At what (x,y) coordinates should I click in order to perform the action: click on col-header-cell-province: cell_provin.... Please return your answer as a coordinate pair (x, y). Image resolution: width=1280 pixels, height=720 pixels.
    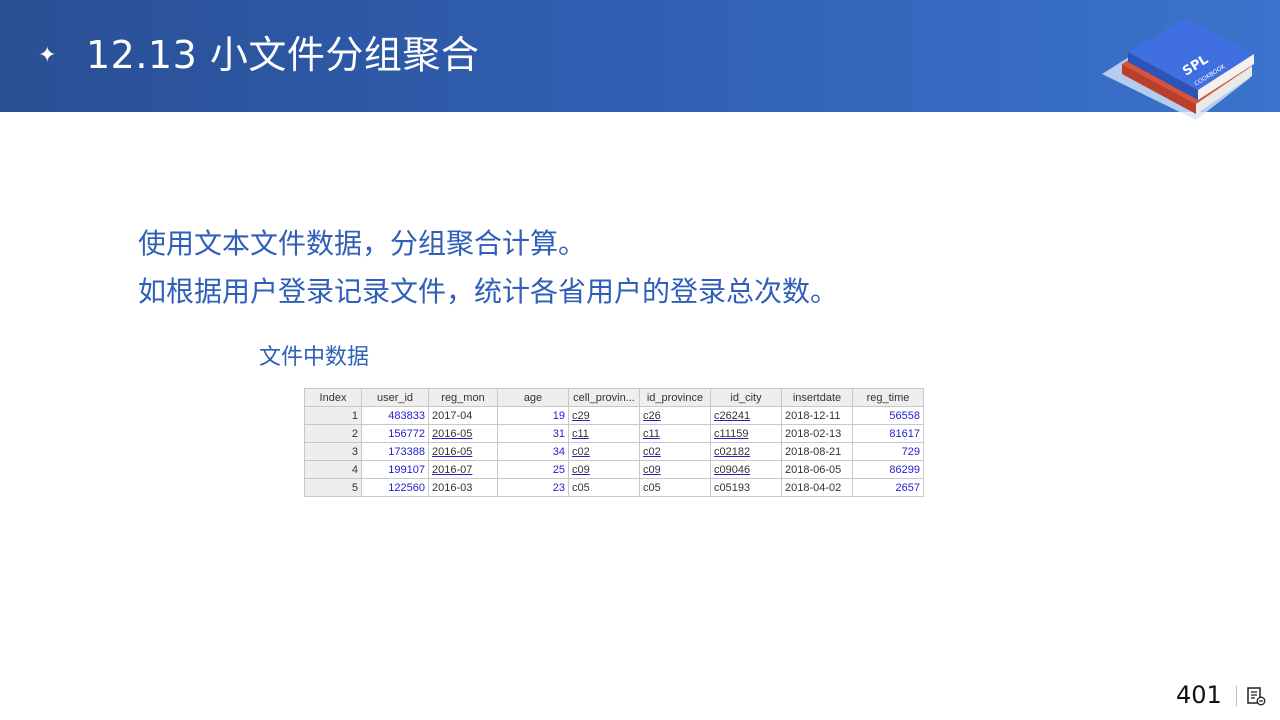
    Looking at the image, I should click on (604, 397).